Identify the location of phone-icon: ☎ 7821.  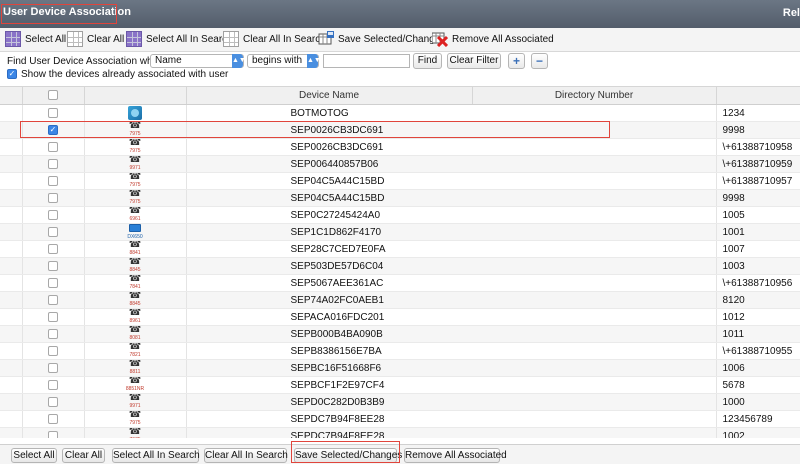
(135, 351).